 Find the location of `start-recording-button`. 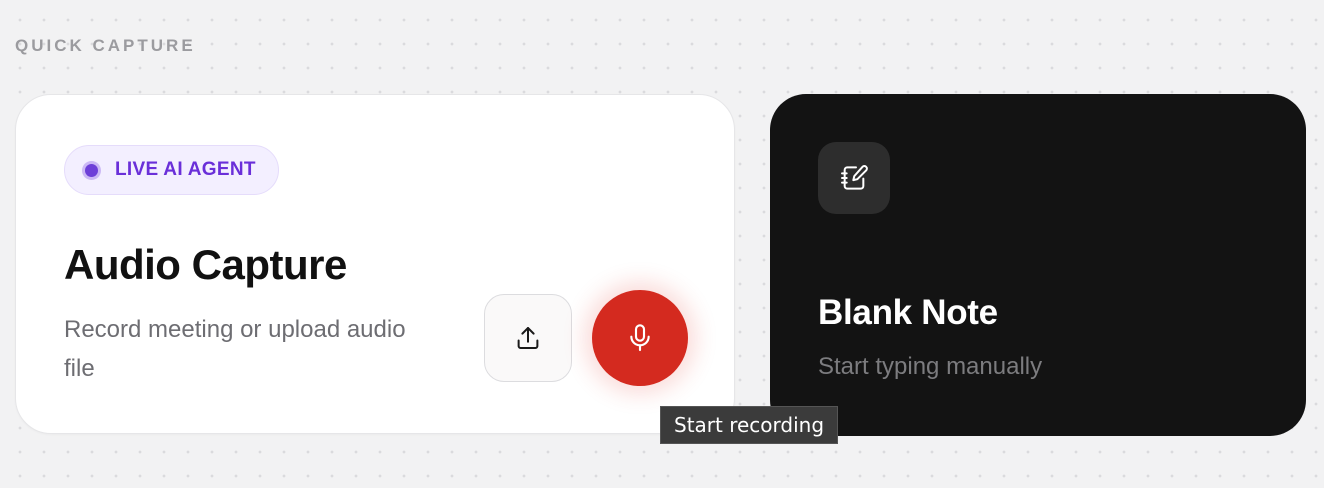

start-recording-button is located at coordinates (640, 338).